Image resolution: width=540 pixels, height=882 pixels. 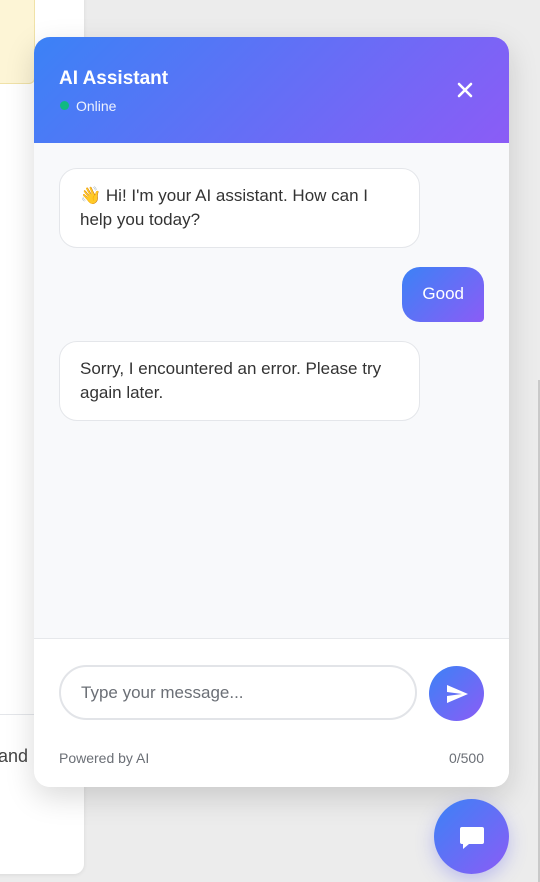 I want to click on send-button, so click(x=456, y=693).